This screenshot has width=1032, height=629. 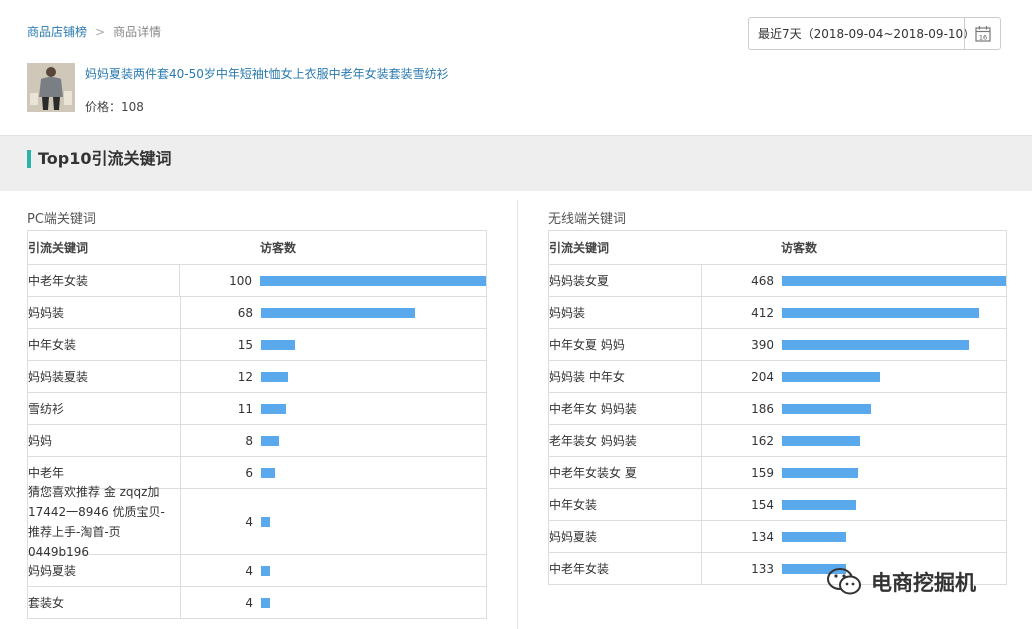 I want to click on visitor-count: 162, so click(x=762, y=440).